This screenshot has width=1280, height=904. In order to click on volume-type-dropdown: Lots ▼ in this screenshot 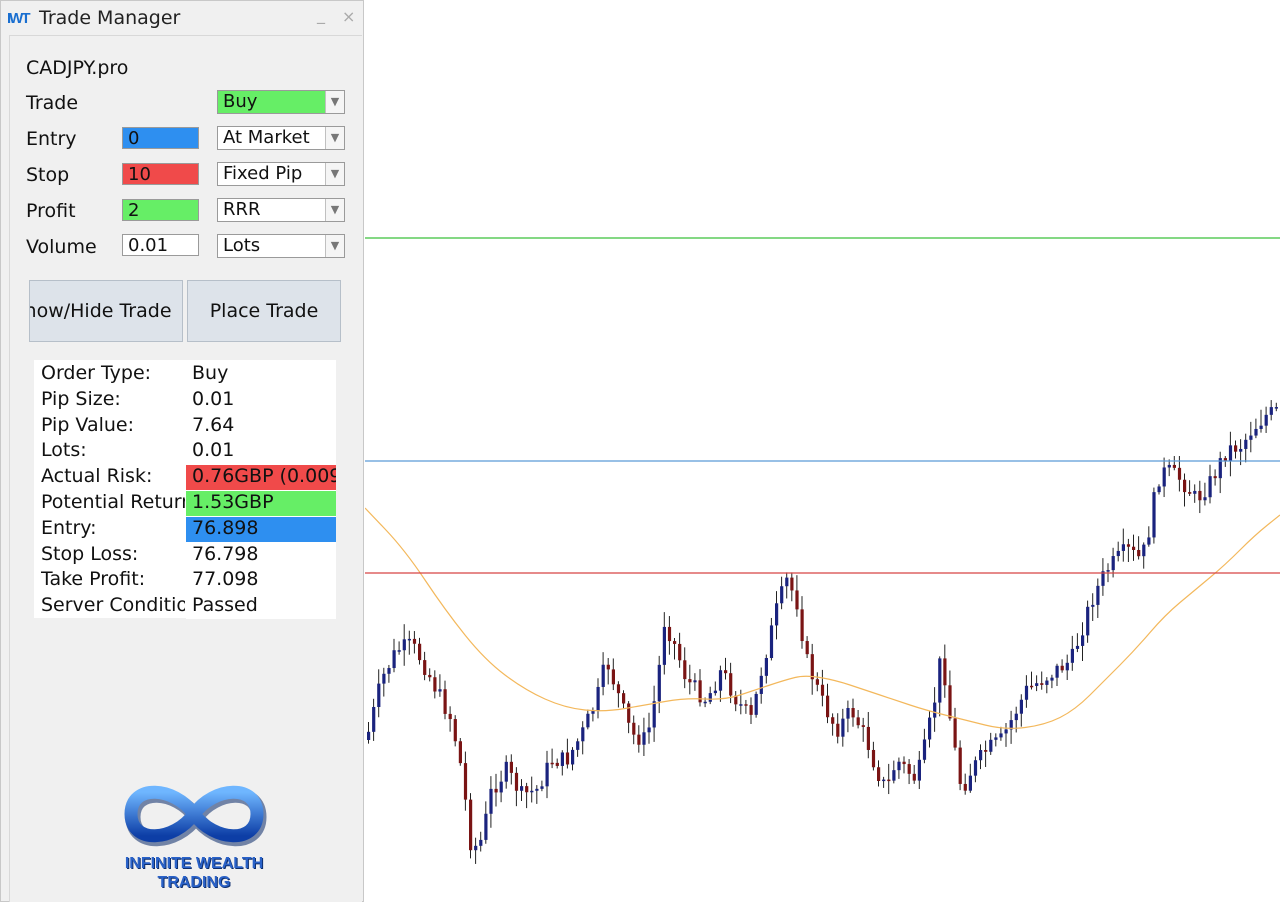, I will do `click(281, 246)`.